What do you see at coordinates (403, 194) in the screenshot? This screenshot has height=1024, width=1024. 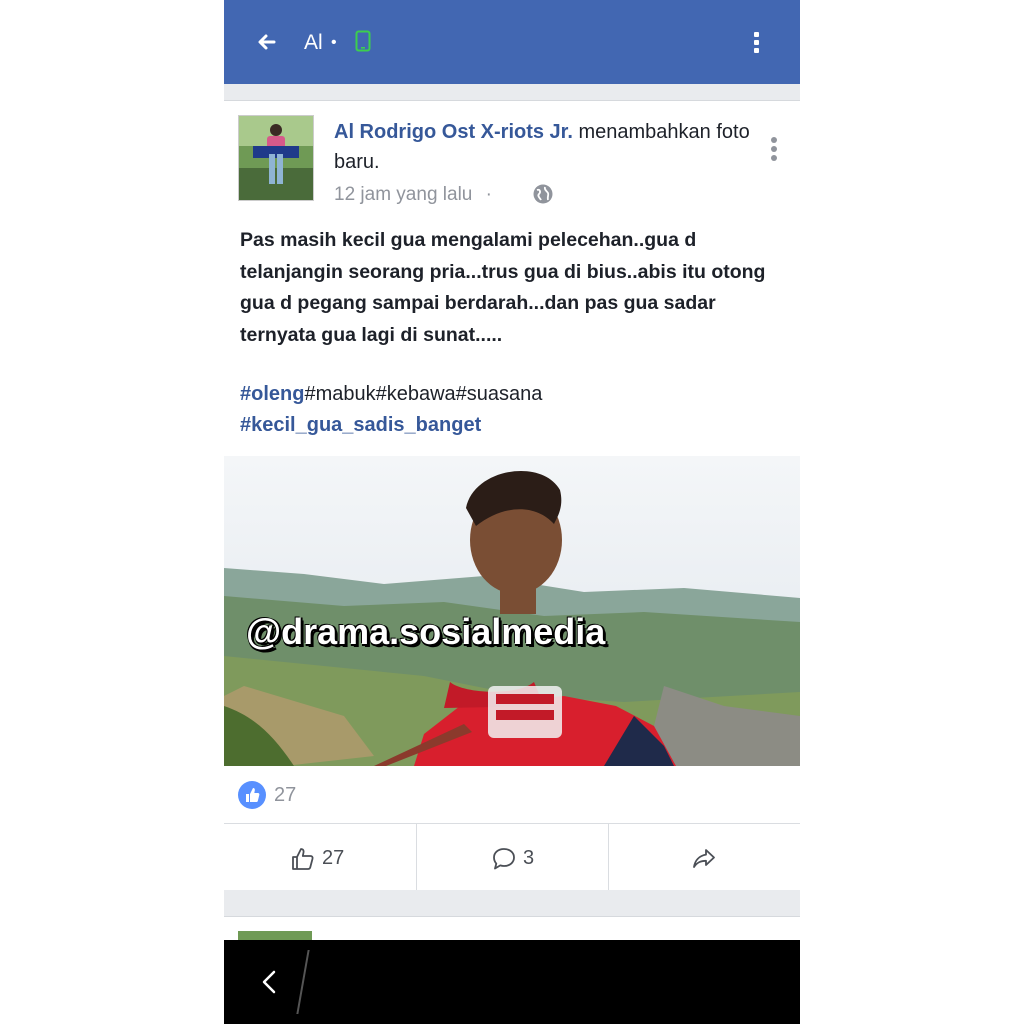 I see `post-timestamp: 12 jam yang lalu` at bounding box center [403, 194].